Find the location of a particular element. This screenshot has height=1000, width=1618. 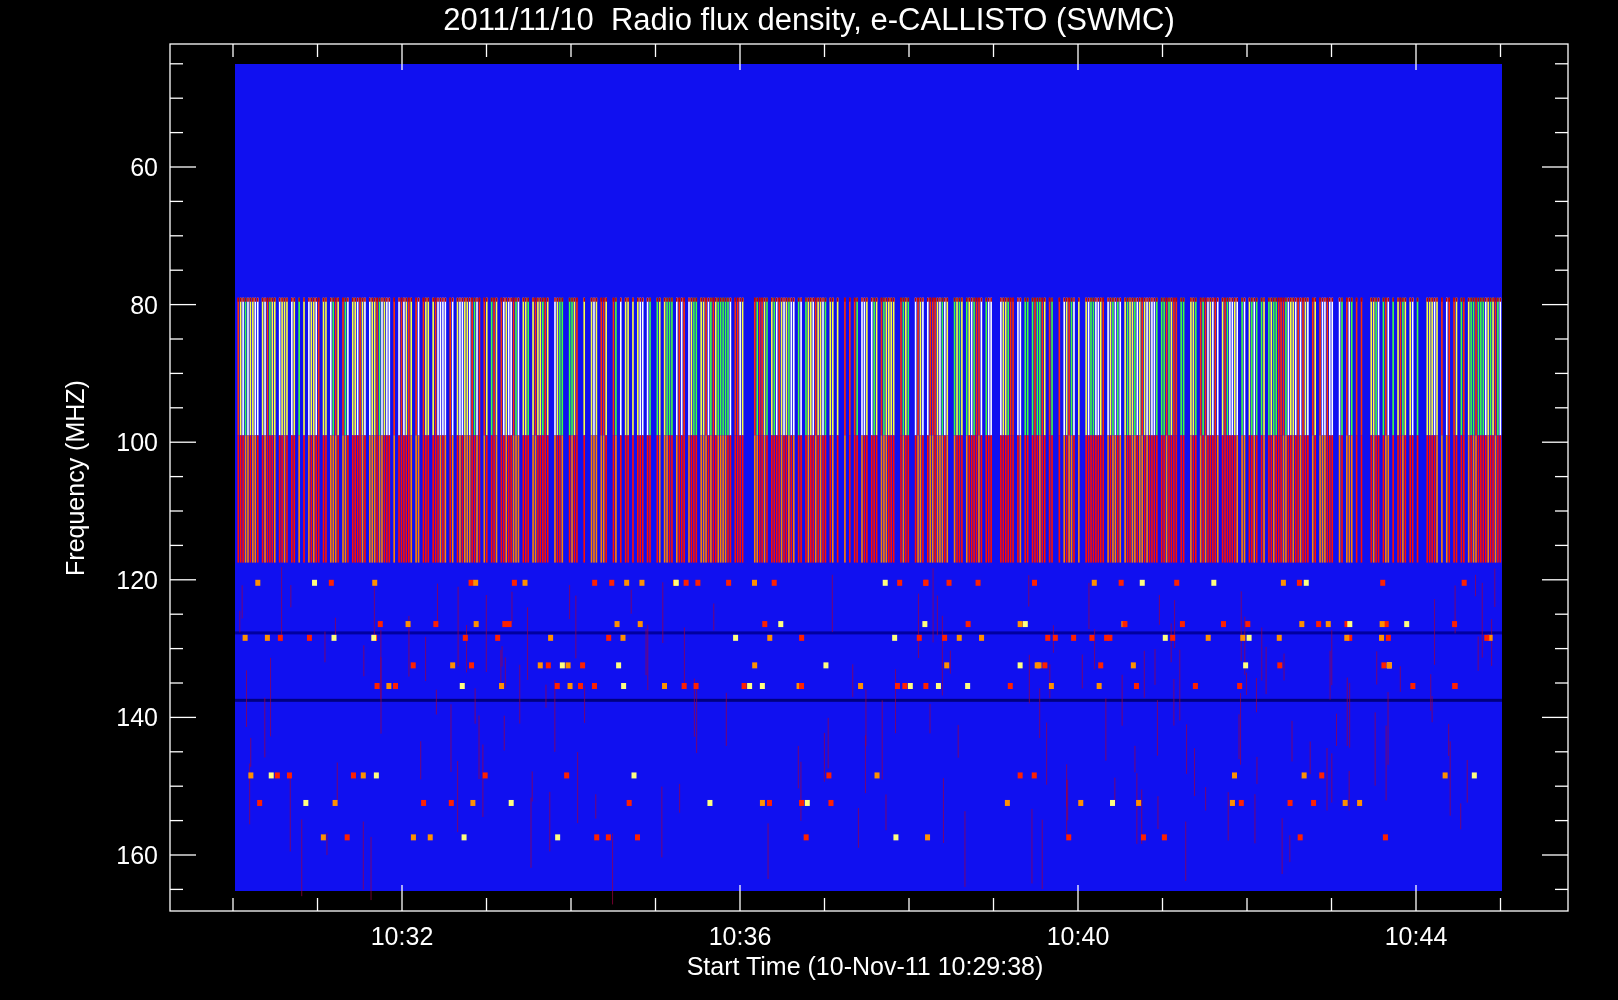

y-tick-label: 120 is located at coordinates (136, 579).